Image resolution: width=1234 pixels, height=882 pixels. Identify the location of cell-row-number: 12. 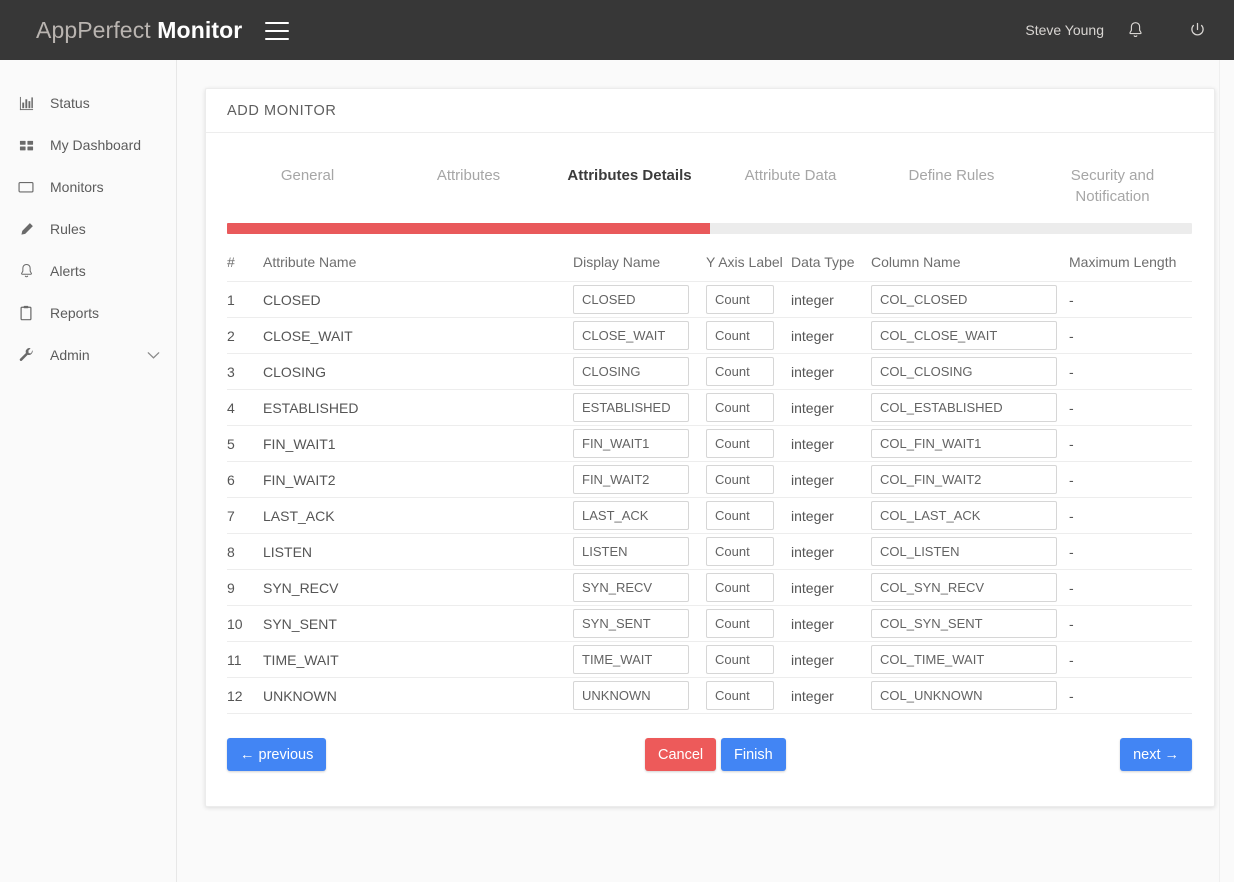
(235, 695).